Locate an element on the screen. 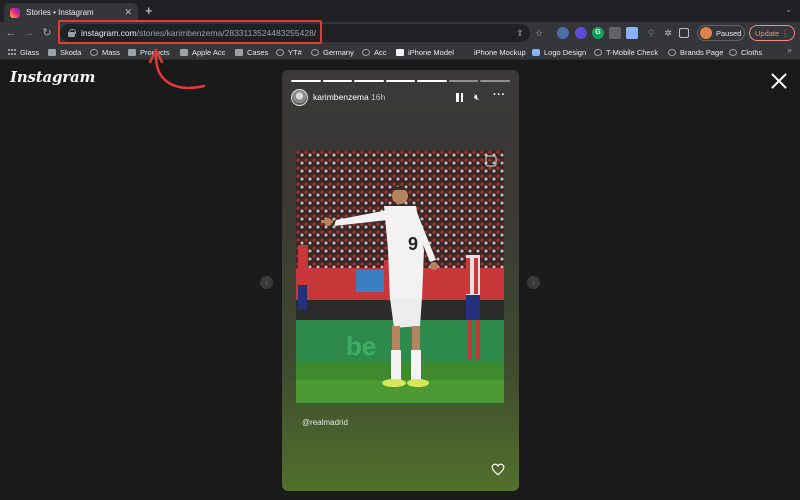  bookmark-label: Mass is located at coordinates (111, 52).